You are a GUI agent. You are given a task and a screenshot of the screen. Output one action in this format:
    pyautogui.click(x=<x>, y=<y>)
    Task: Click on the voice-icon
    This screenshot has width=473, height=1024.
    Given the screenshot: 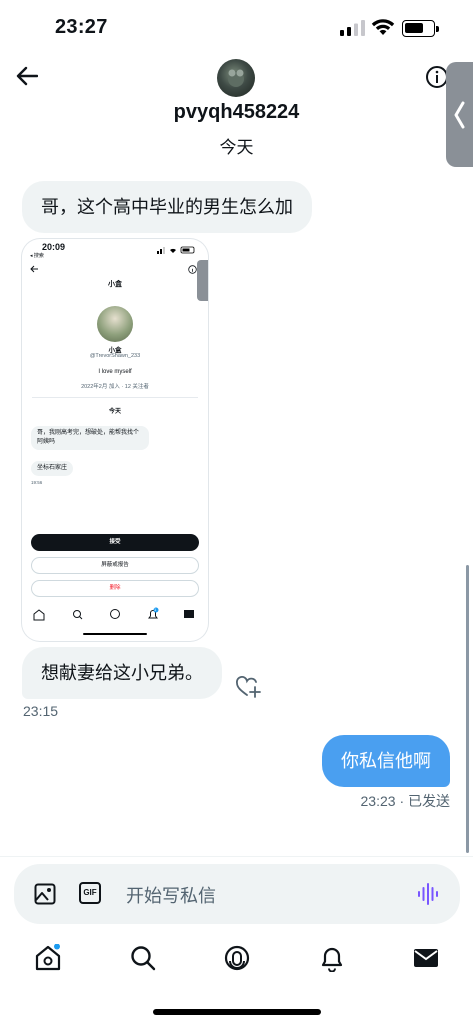 What is the action you would take?
    pyautogui.click(x=428, y=894)
    